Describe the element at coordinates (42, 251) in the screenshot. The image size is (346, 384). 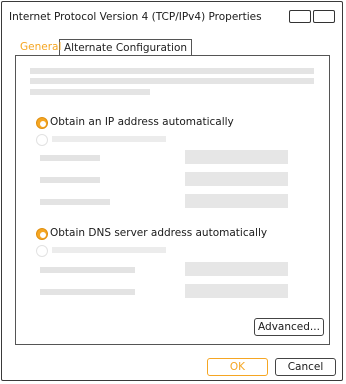
I see `use-dns-manual-radio` at that location.